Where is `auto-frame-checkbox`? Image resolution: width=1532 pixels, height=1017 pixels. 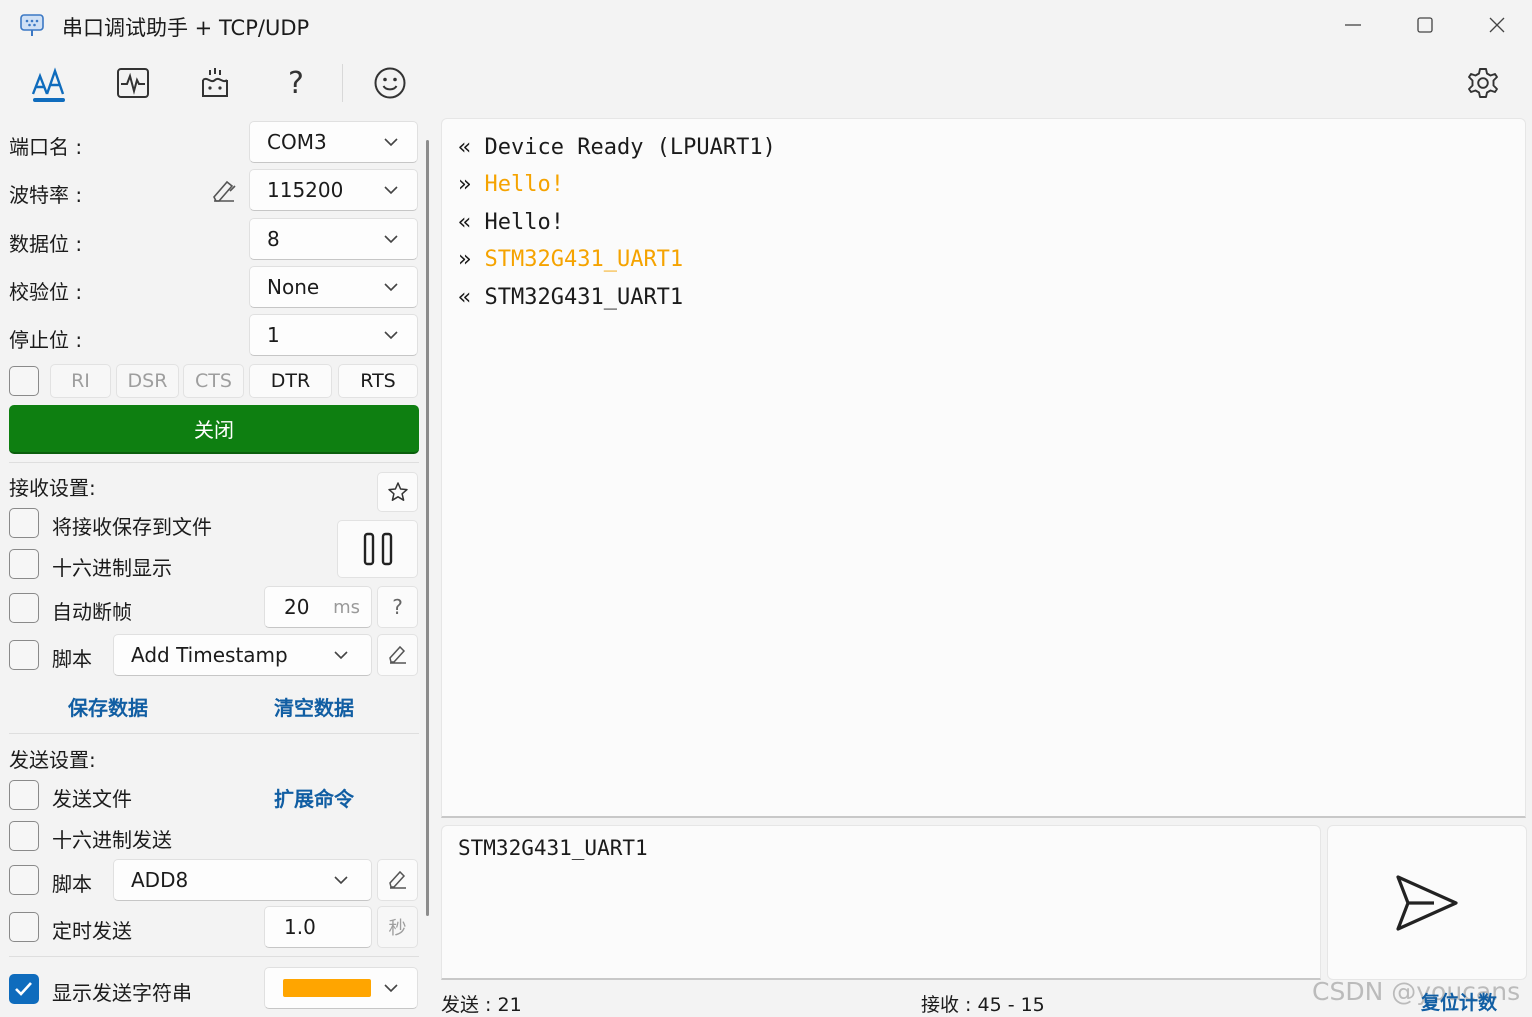
auto-frame-checkbox is located at coordinates (24, 608).